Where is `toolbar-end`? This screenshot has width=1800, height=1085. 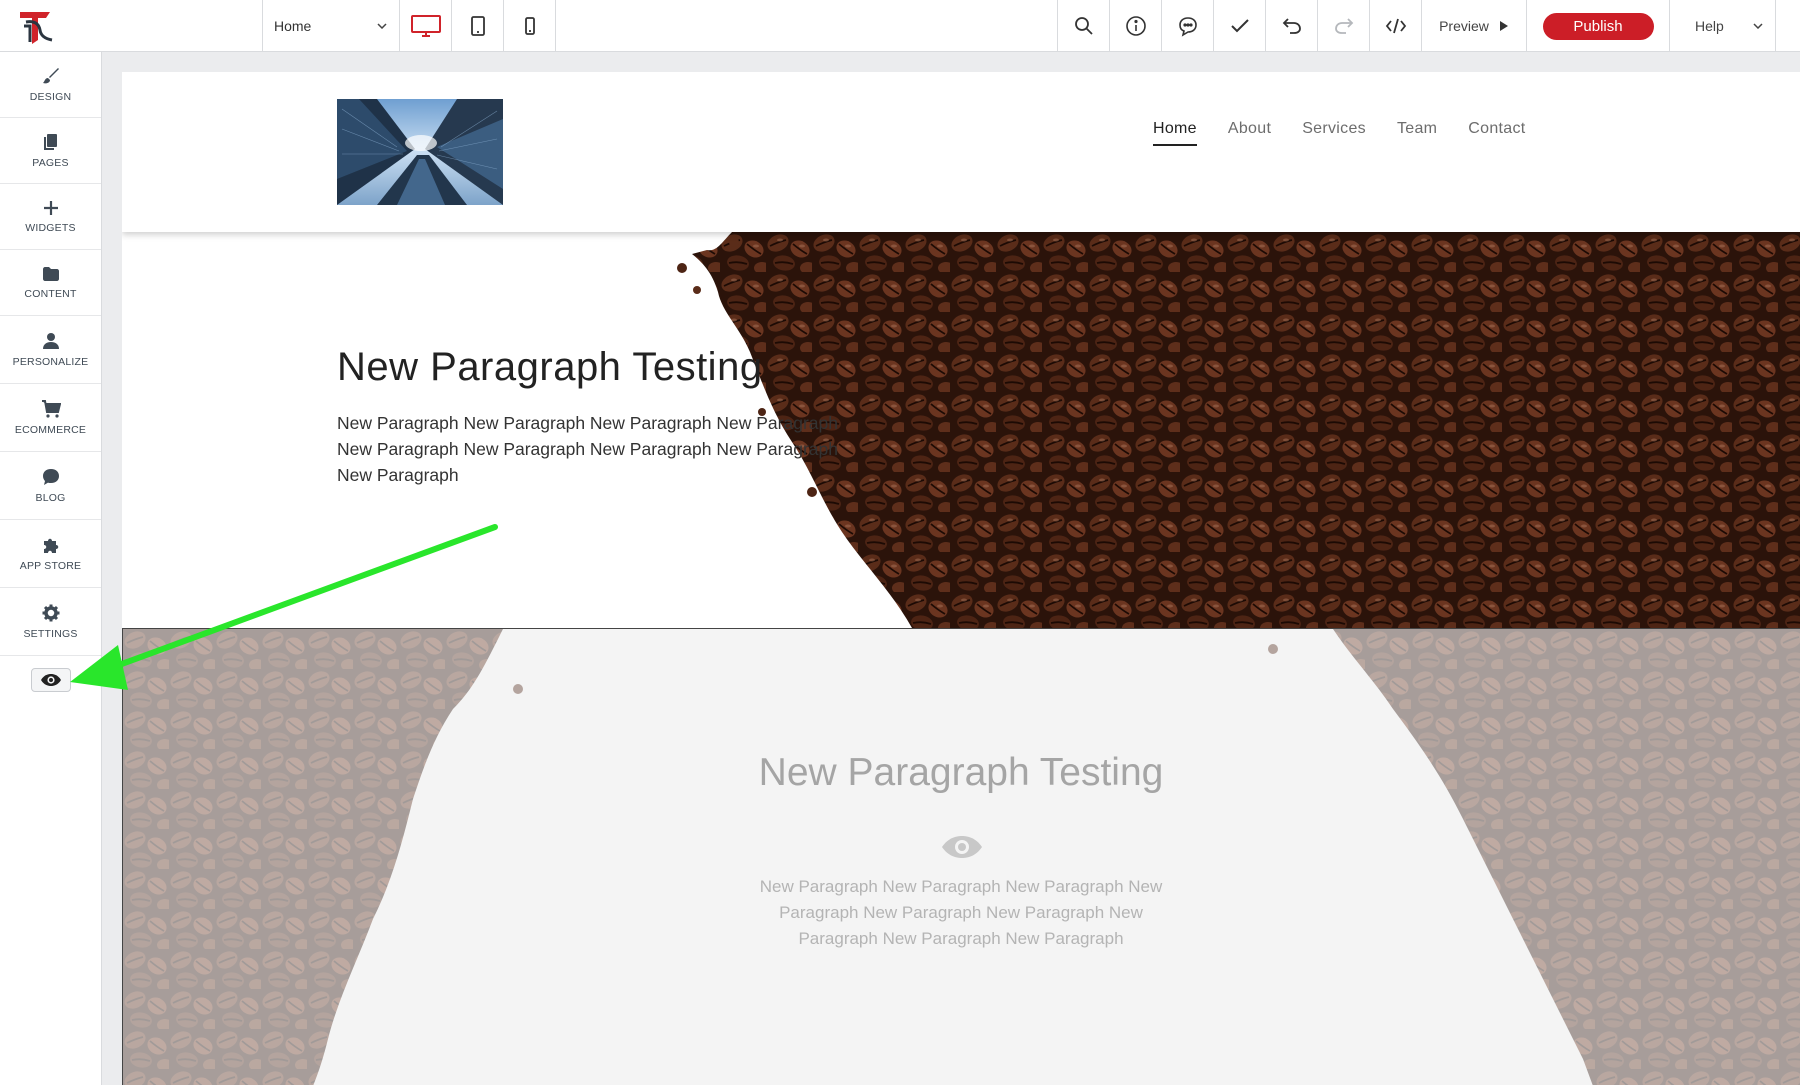
toolbar-end is located at coordinates (1788, 26).